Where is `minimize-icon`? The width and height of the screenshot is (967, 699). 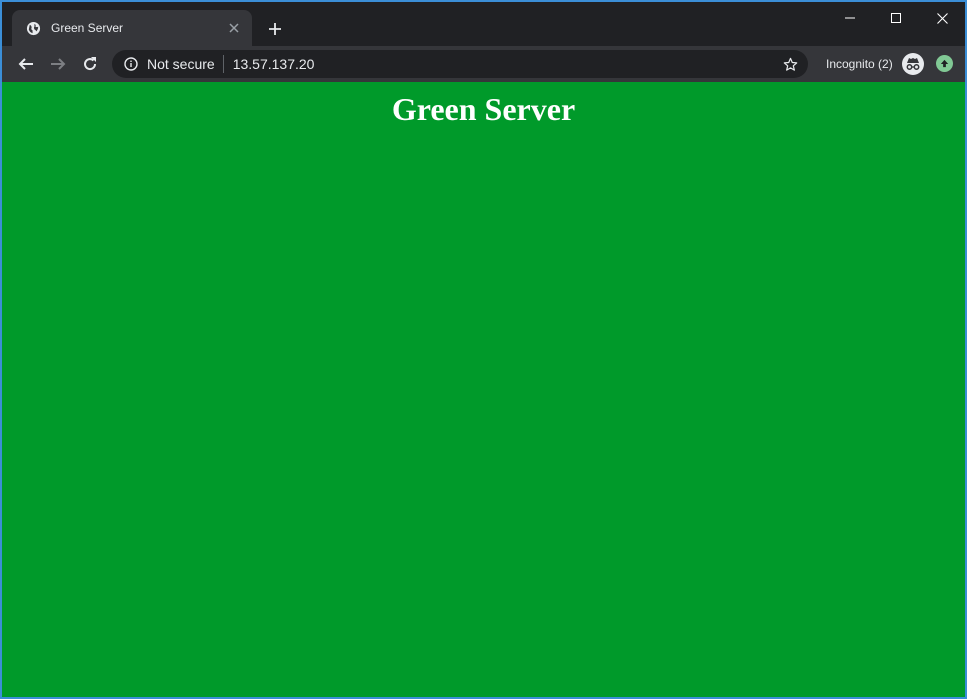 minimize-icon is located at coordinates (850, 18).